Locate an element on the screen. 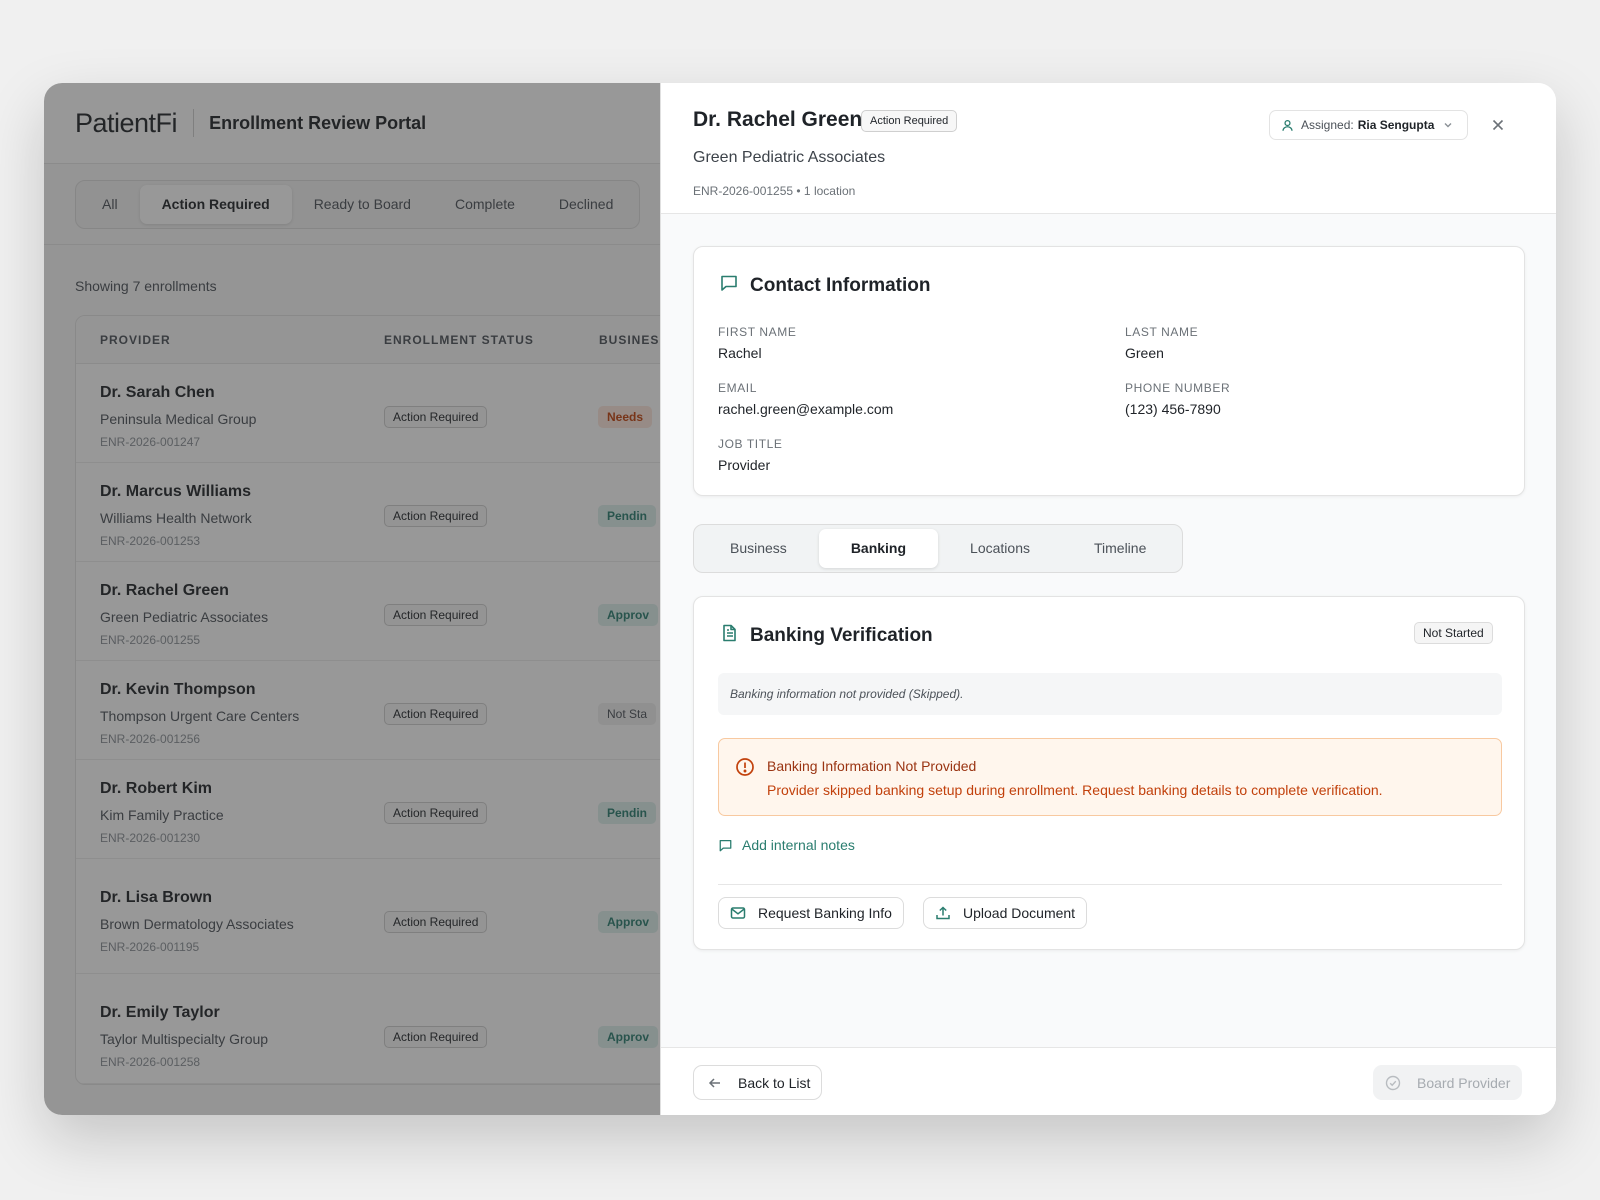 The image size is (1600, 1200). chevron-down-icon is located at coordinates (1448, 125).